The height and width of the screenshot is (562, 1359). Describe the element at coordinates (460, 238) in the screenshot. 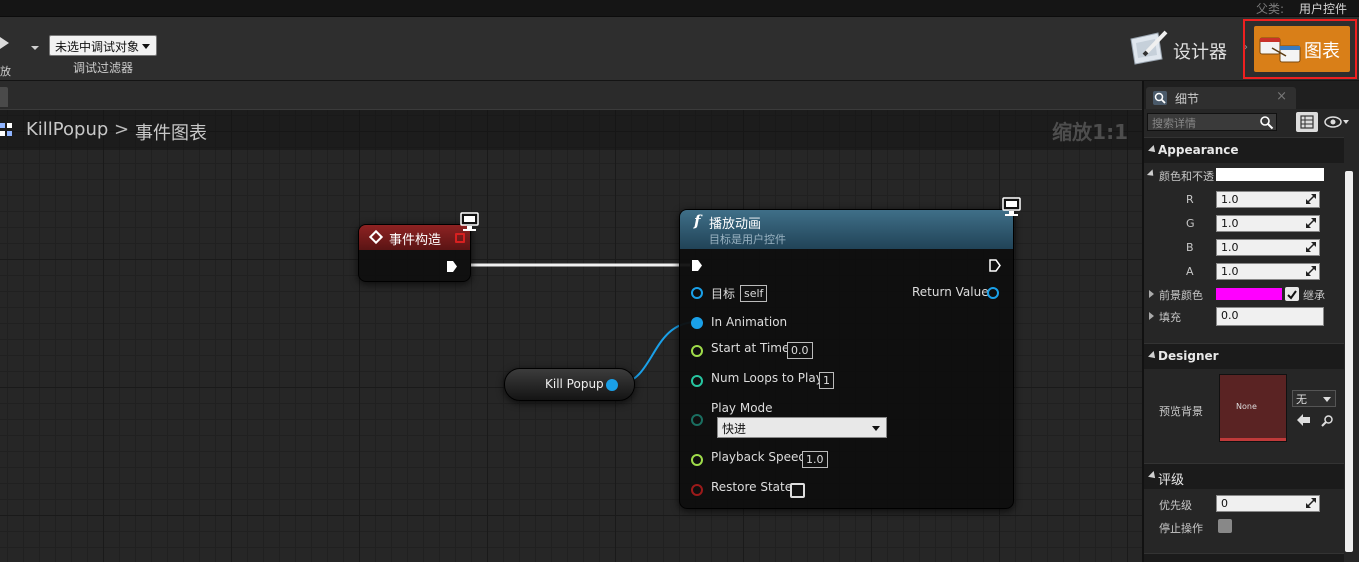

I see `delegate-pin` at that location.